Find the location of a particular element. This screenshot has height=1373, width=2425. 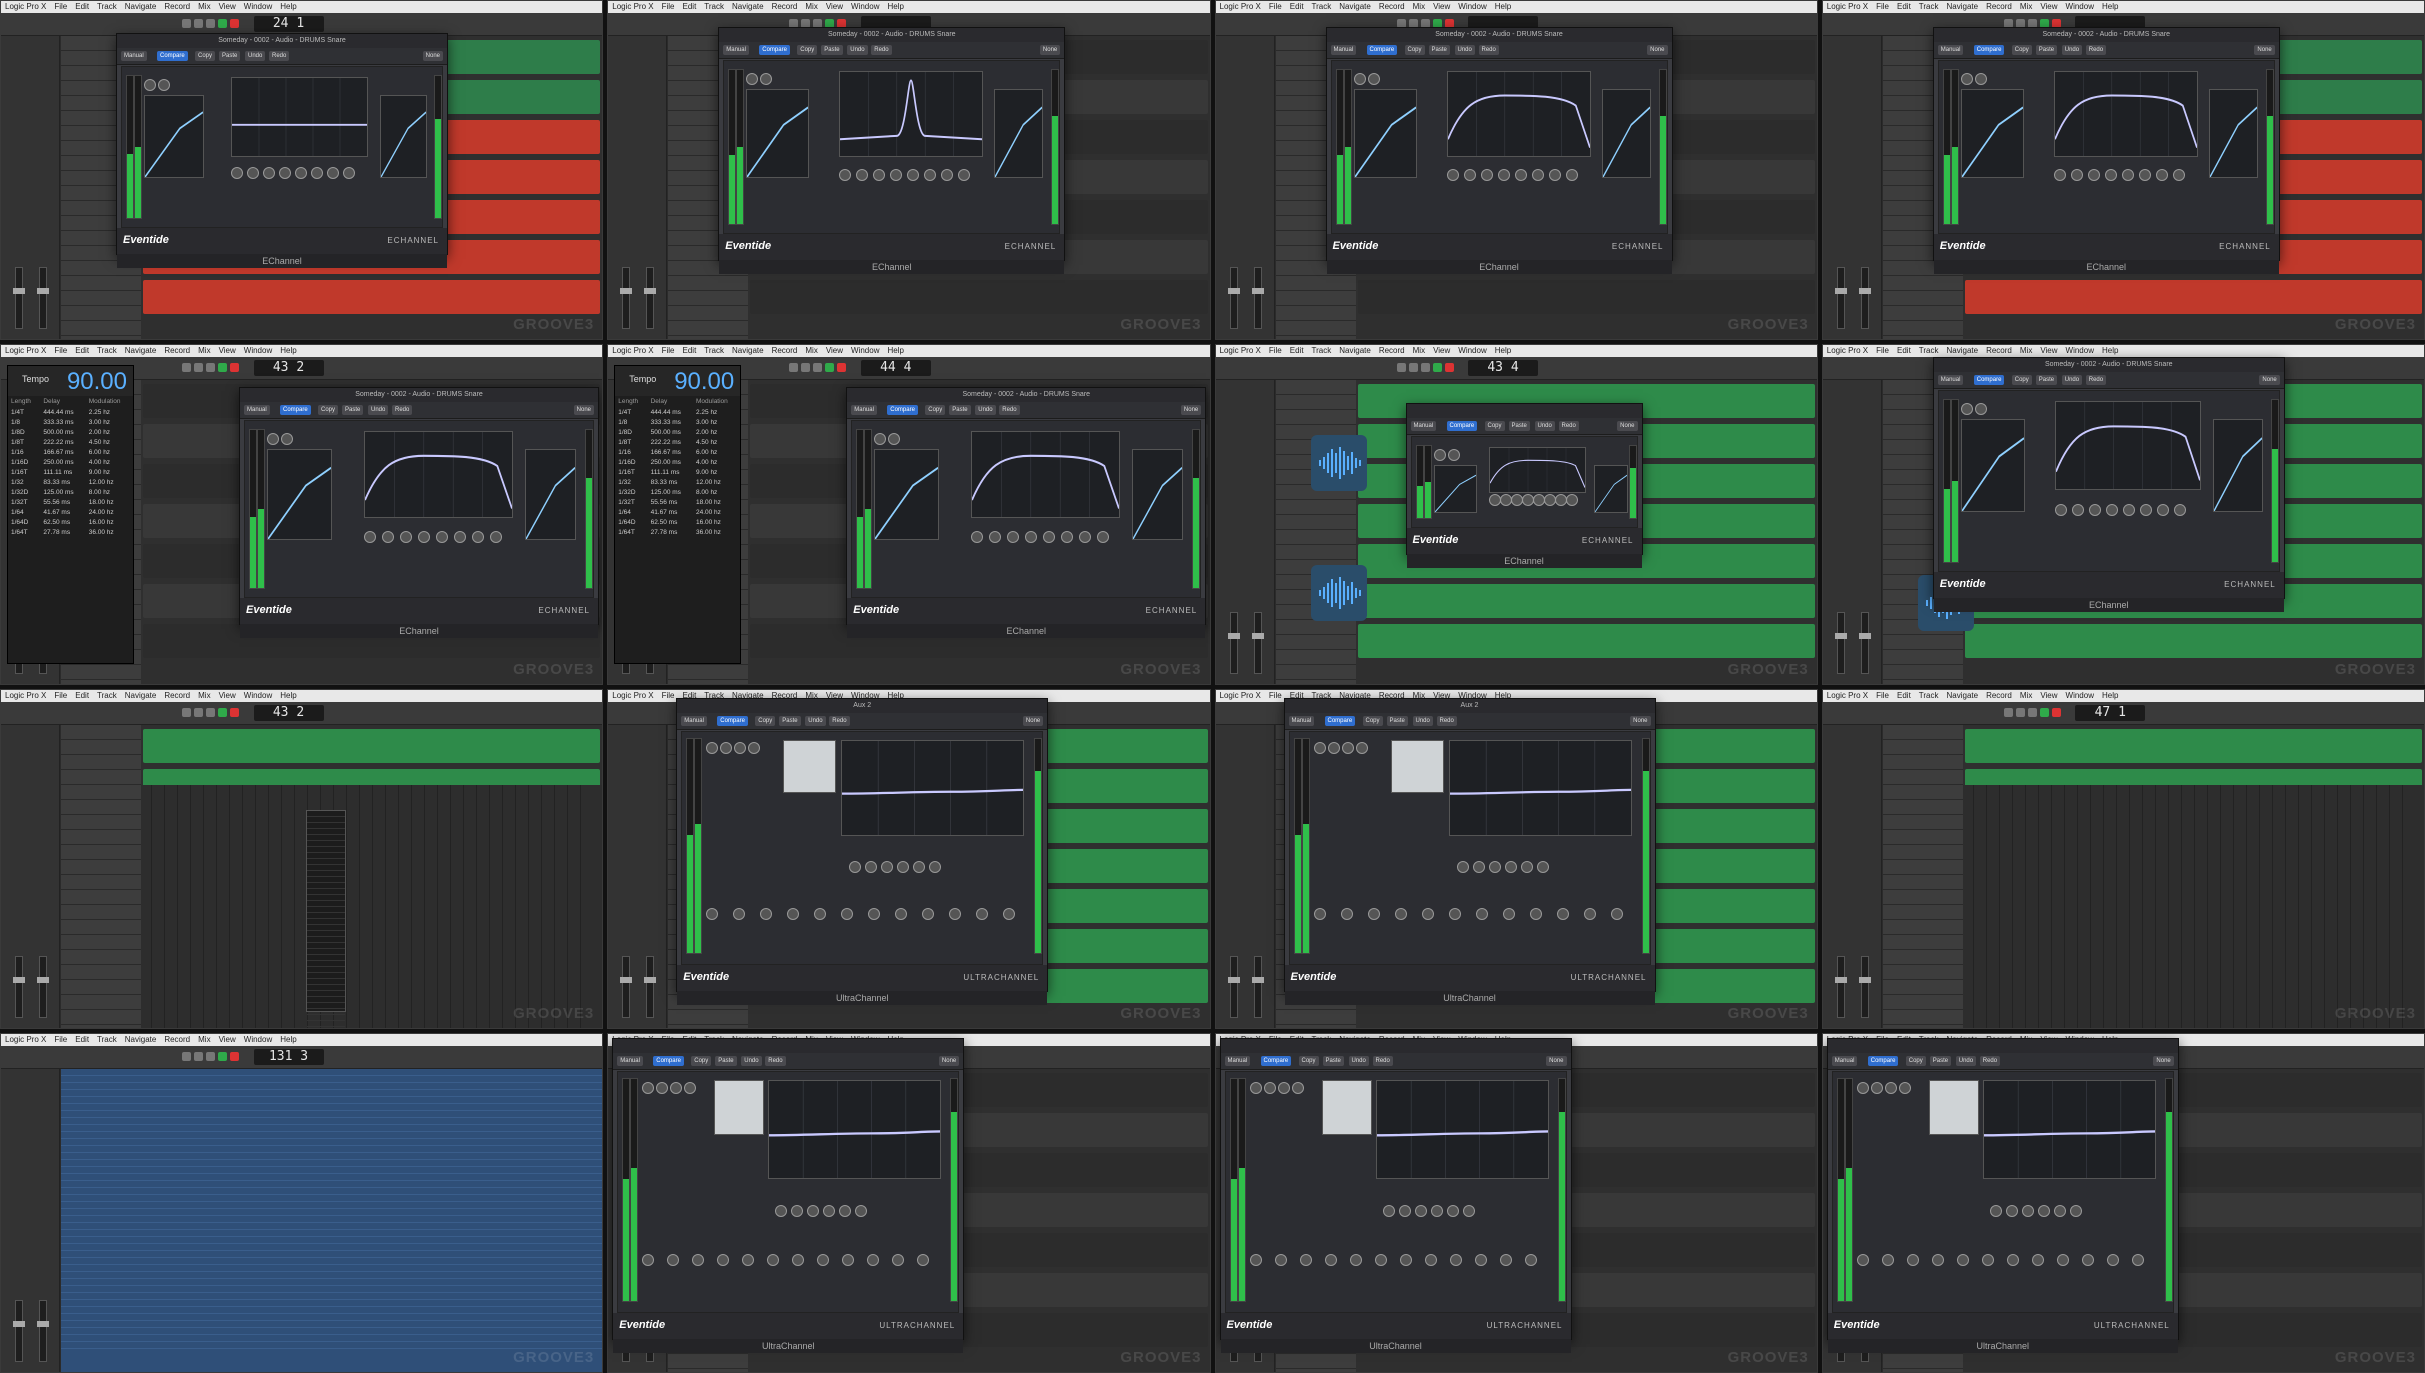

tempo-value: 90.00 is located at coordinates (704, 382).